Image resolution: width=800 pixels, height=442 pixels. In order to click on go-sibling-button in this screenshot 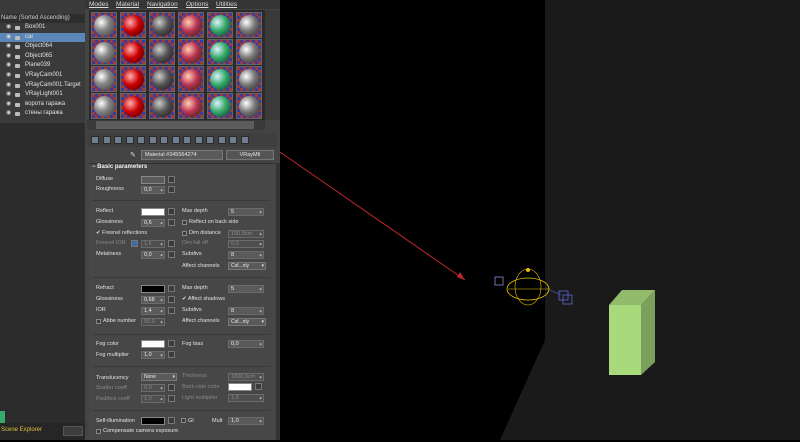, I will do `click(221, 140)`.